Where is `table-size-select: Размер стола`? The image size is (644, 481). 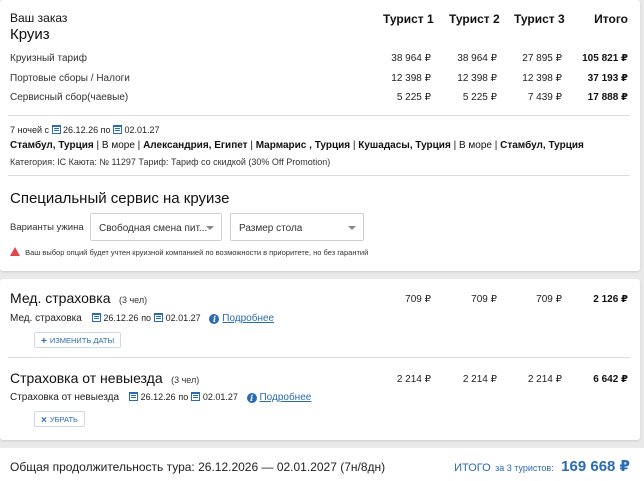
table-size-select: Размер стола is located at coordinates (297, 227).